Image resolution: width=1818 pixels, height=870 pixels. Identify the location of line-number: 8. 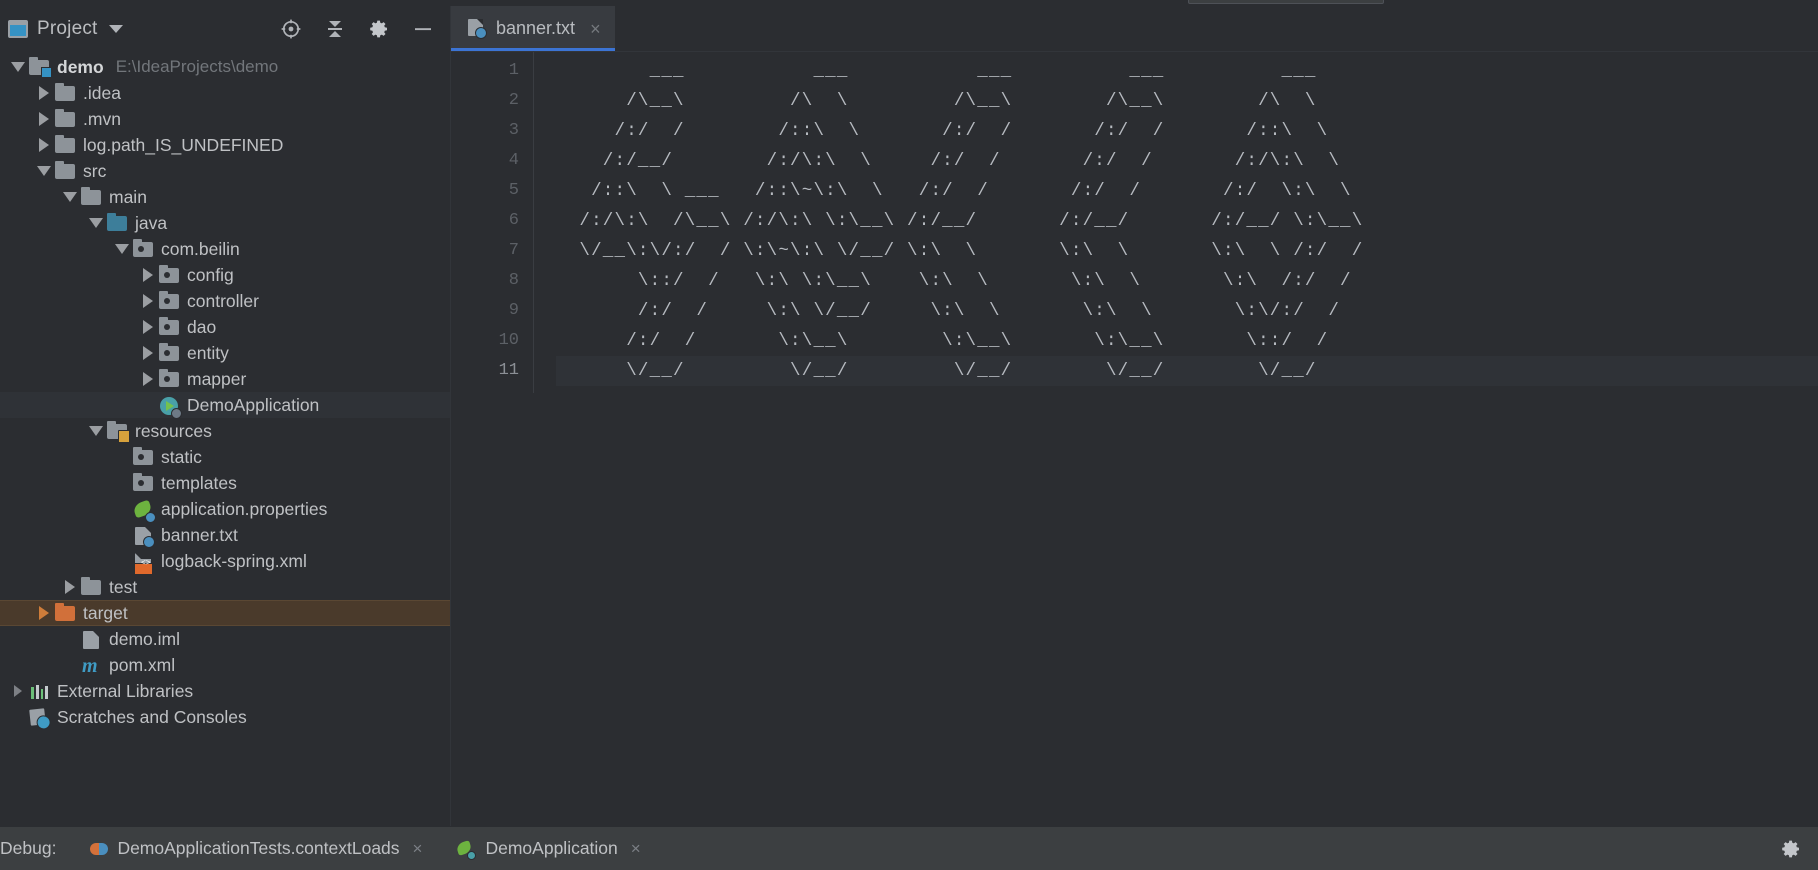
(513, 280).